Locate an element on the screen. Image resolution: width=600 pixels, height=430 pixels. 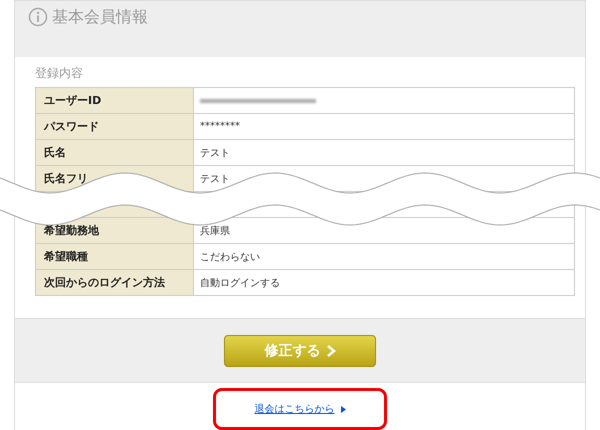
table-cell-text: 兵庫県 is located at coordinates (215, 231).